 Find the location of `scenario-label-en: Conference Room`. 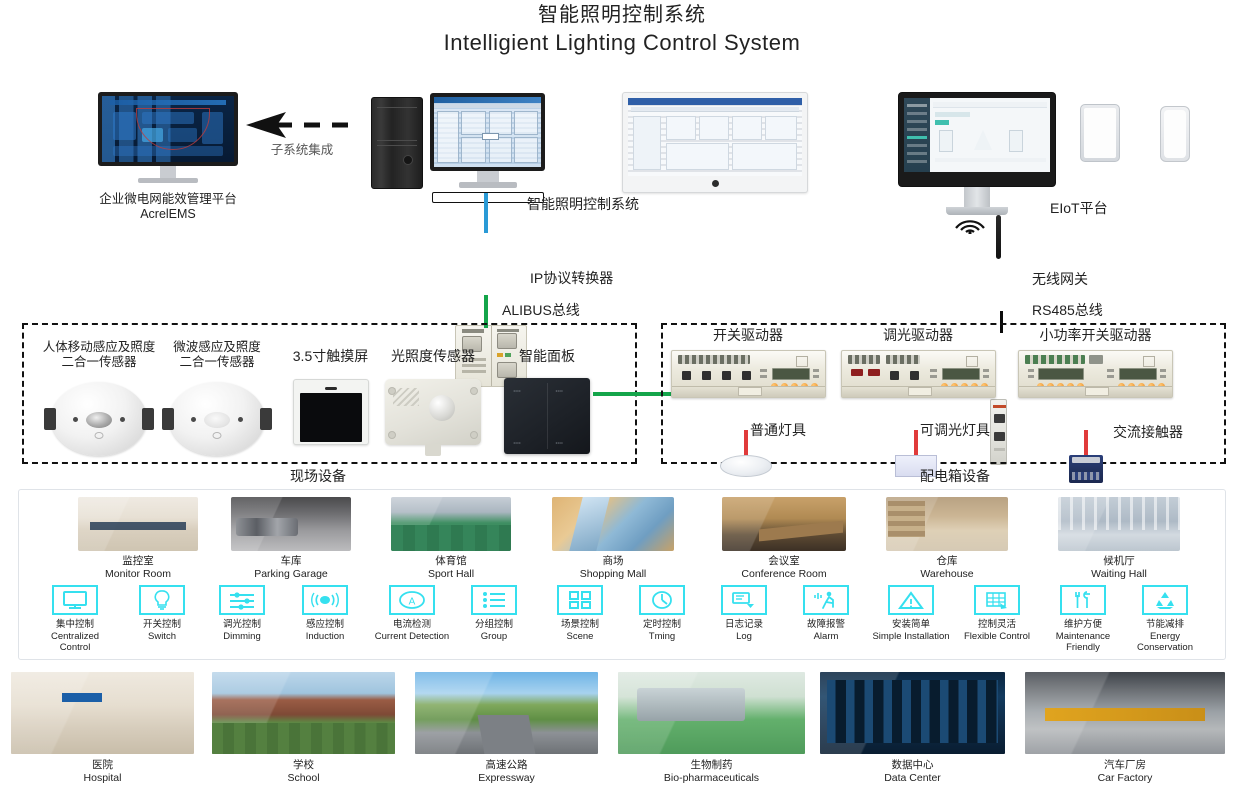

scenario-label-en: Conference Room is located at coordinates (784, 573).